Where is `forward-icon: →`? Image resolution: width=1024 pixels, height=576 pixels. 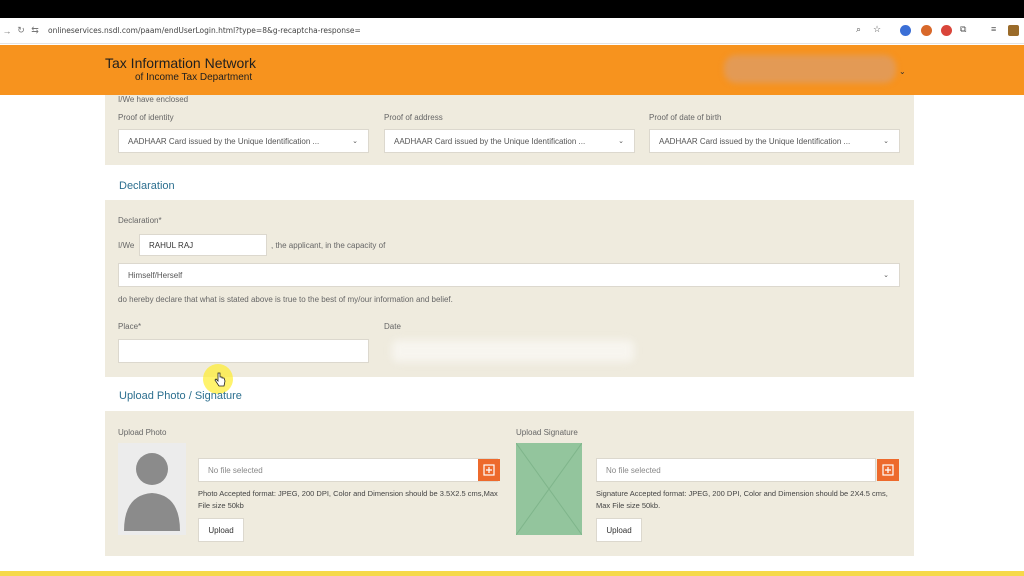 forward-icon: → is located at coordinates (7, 31).